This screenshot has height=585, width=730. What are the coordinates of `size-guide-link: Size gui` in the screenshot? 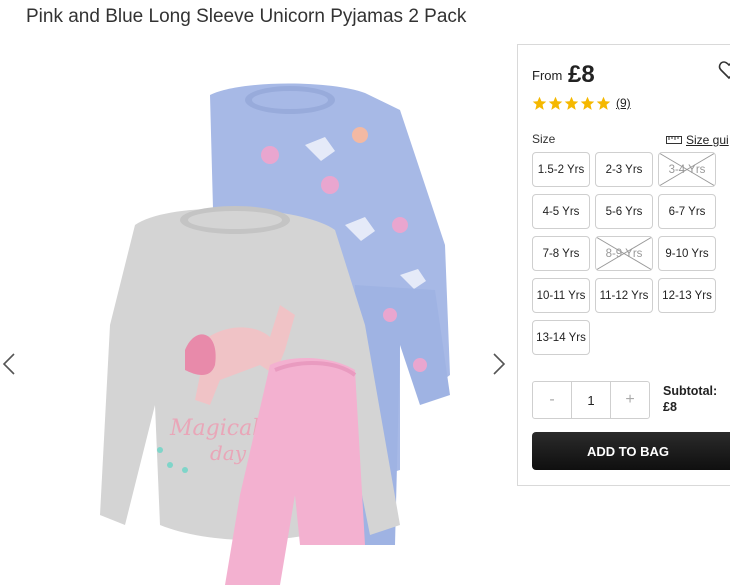 It's located at (697, 140).